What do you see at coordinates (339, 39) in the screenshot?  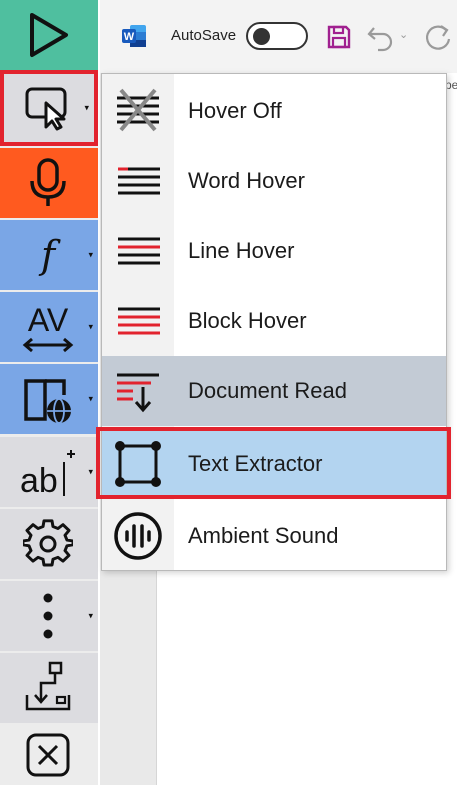 I see `save-icon` at bounding box center [339, 39].